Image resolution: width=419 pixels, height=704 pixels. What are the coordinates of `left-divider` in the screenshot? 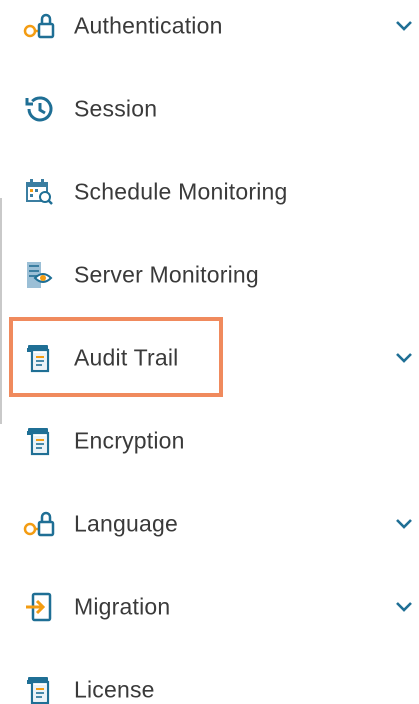 It's located at (1, 311).